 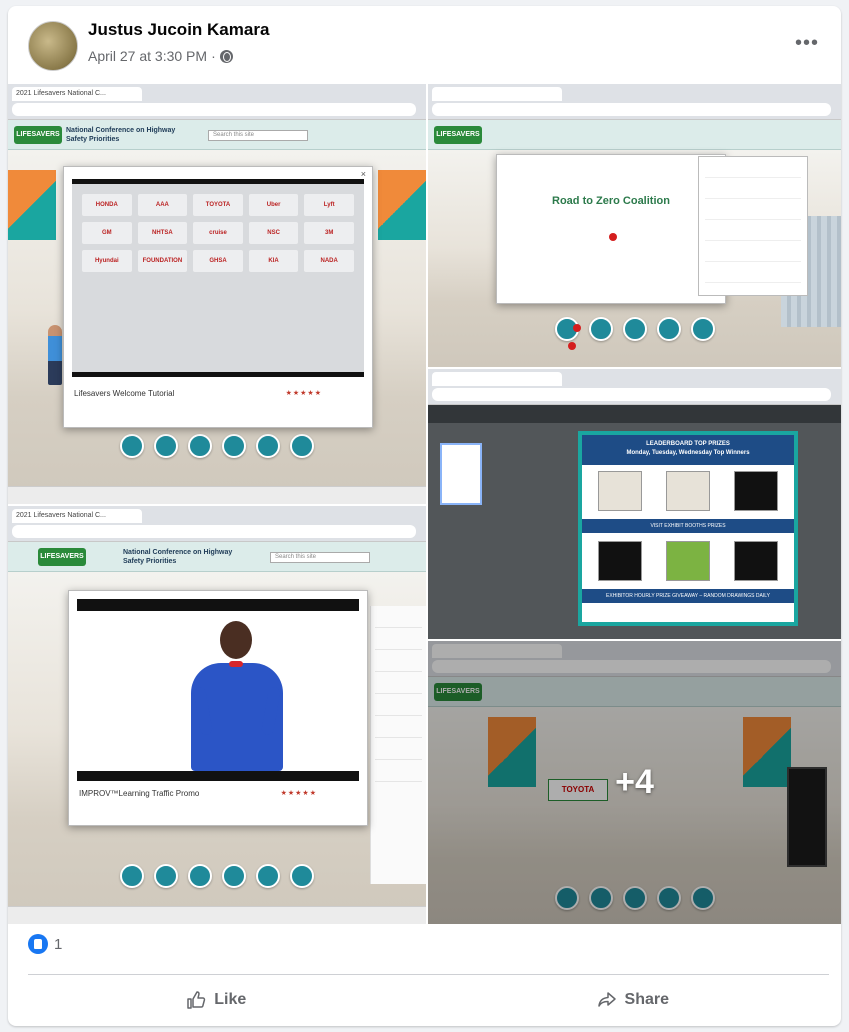 What do you see at coordinates (273, 261) in the screenshot?
I see `sponsor-logo: KIA` at bounding box center [273, 261].